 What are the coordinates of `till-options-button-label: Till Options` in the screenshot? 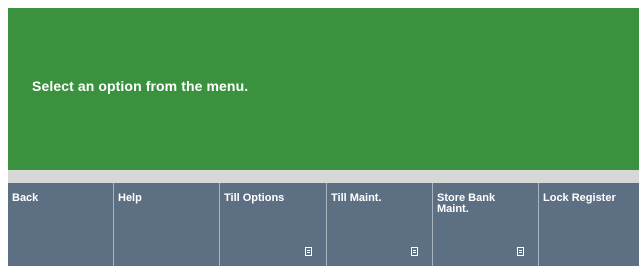 It's located at (254, 198).